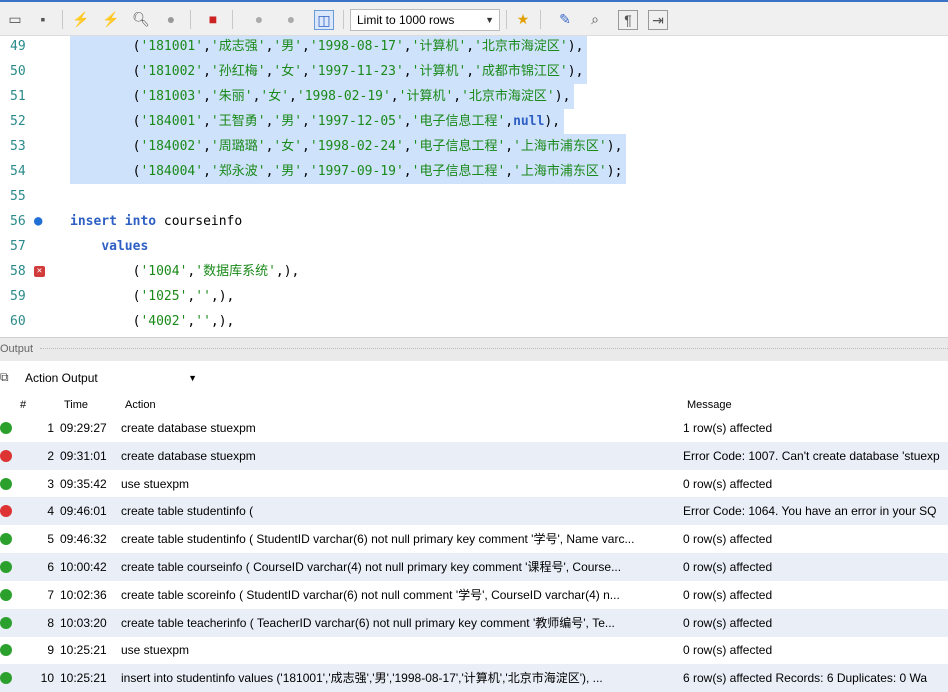 The image size is (948, 692). What do you see at coordinates (188, 428) in the screenshot?
I see `cell-action: create database stuexpm` at bounding box center [188, 428].